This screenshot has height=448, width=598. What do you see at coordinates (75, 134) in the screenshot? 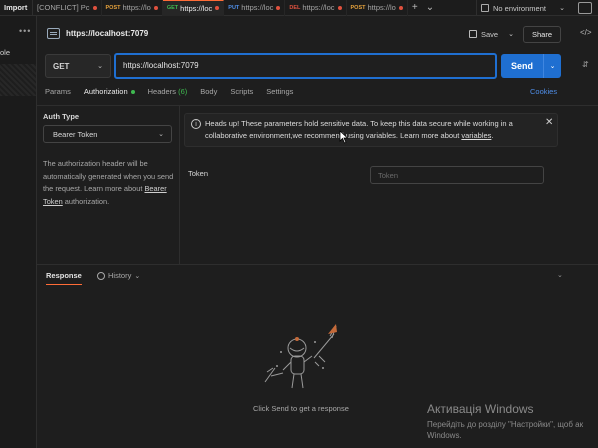
I see `auth-type-value: Bearer Token` at bounding box center [75, 134].